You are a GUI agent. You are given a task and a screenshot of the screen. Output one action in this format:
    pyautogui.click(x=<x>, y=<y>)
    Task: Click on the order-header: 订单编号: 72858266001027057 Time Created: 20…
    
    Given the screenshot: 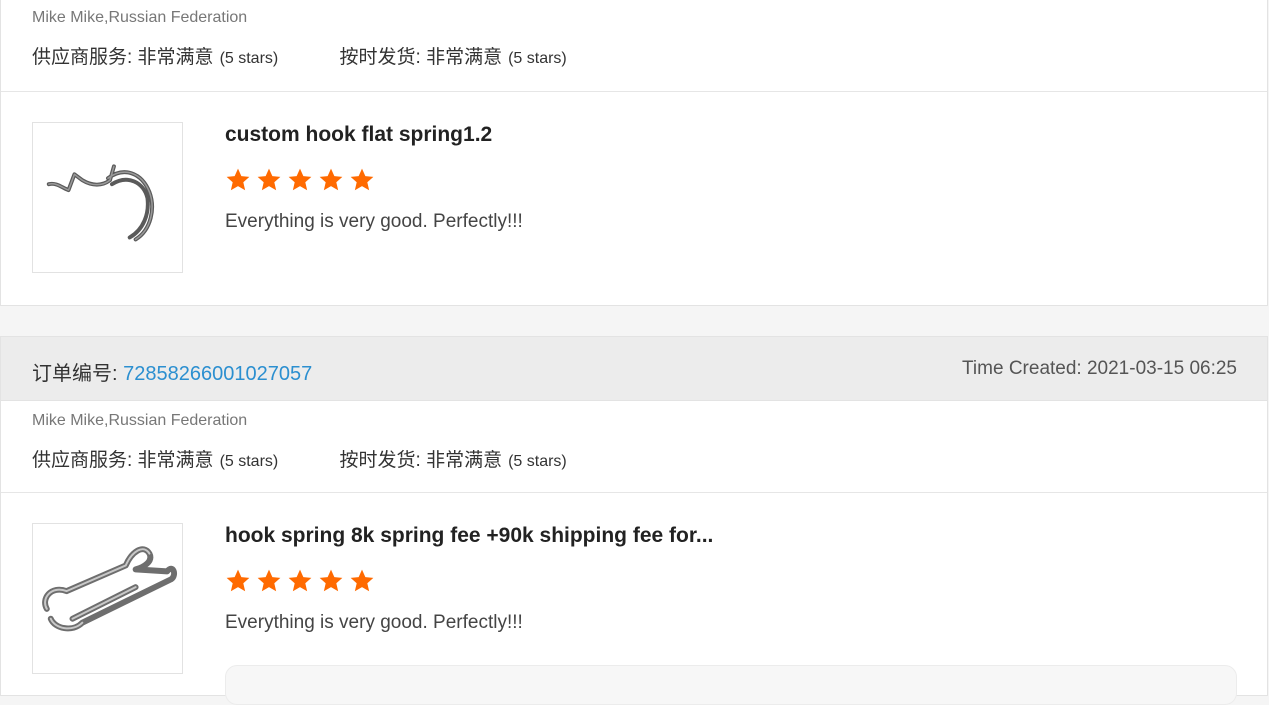 What is the action you would take?
    pyautogui.click(x=634, y=369)
    